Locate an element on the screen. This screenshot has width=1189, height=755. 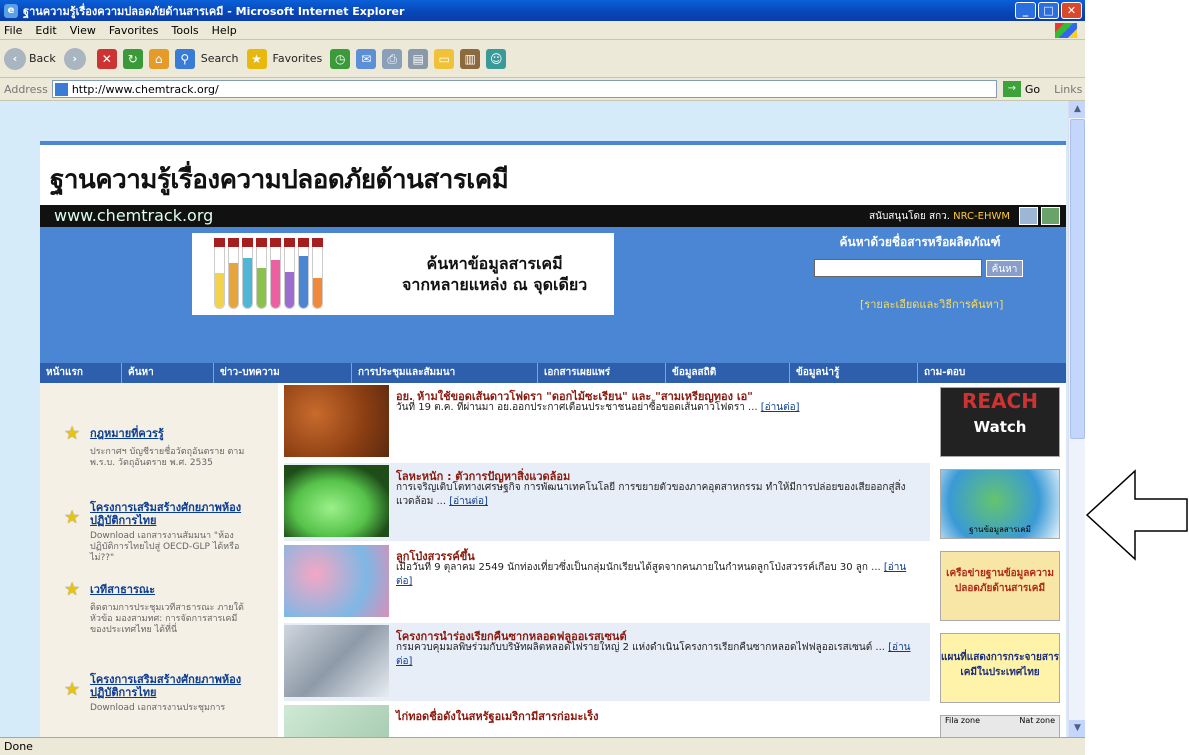
nav-faq: ถาม-ตอบ is located at coordinates (992, 373).